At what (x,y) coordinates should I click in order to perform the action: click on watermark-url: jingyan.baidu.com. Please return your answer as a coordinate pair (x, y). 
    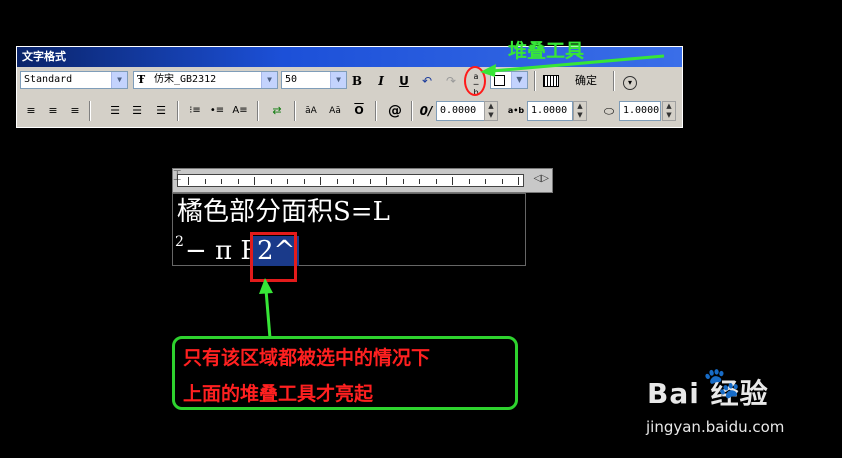
    Looking at the image, I should click on (715, 427).